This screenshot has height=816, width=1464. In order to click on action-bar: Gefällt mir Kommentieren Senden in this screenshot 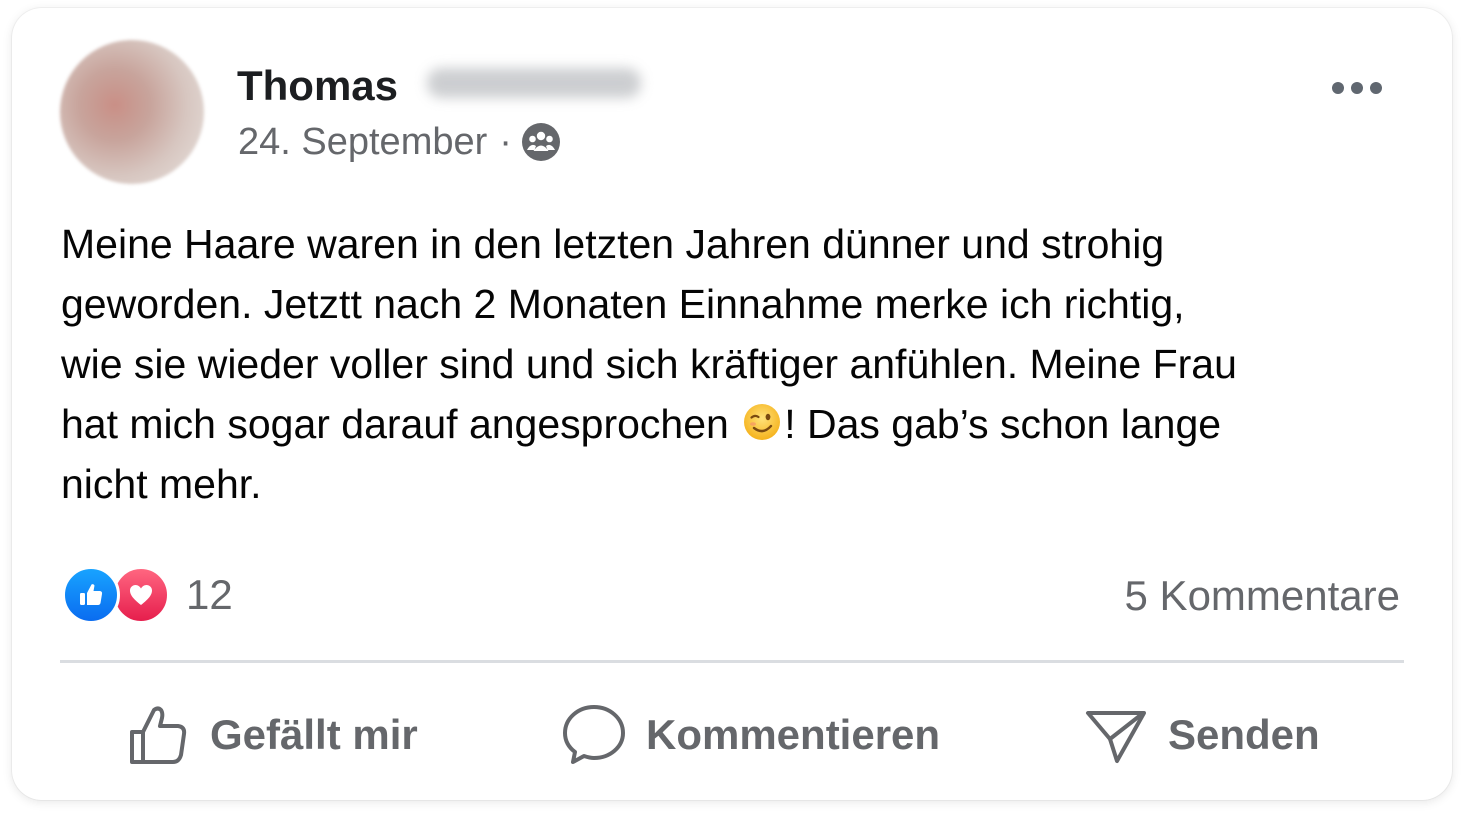, I will do `click(732, 735)`.